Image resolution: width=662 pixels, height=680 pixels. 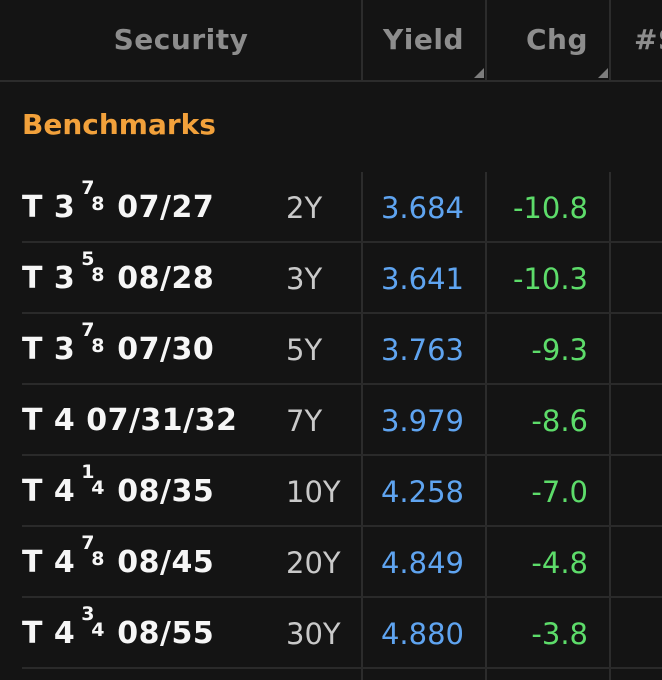 What do you see at coordinates (559, 563) in the screenshot?
I see `chg-cell: -4.8` at bounding box center [559, 563].